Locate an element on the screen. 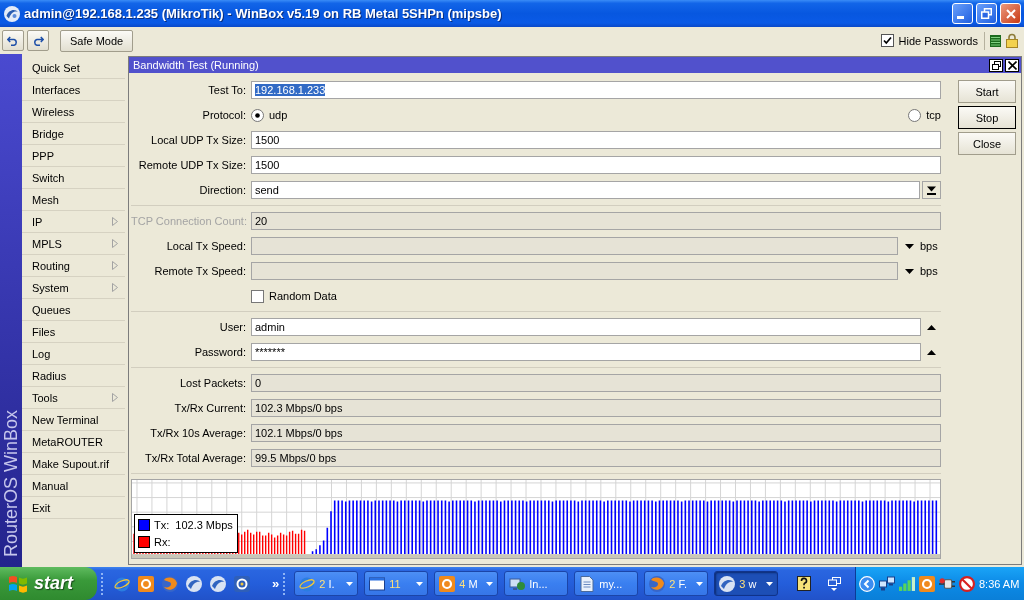 This screenshot has height=600, width=1024. restore-button is located at coordinates (996, 65).